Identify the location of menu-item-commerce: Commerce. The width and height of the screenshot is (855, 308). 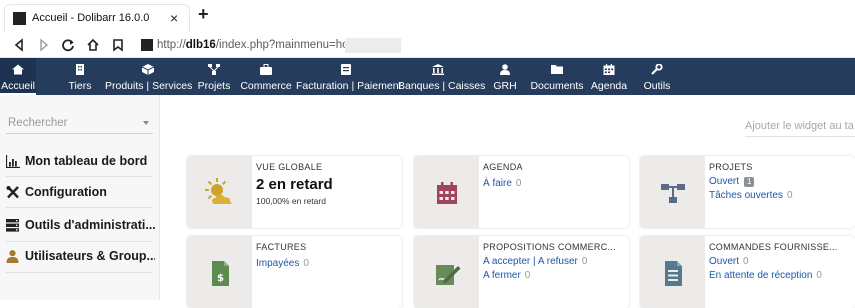
(266, 76).